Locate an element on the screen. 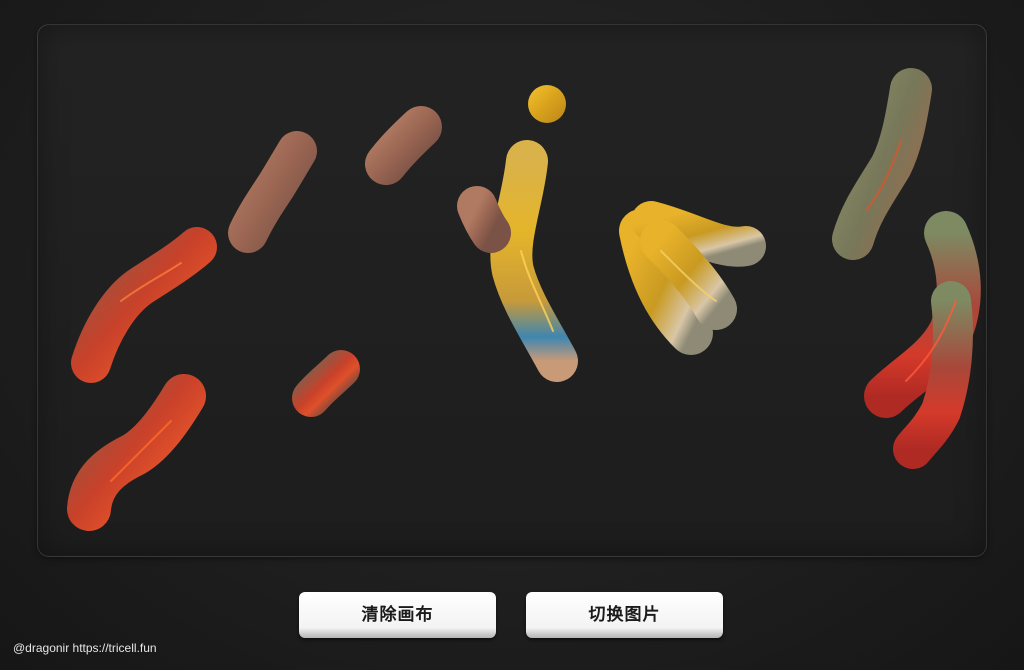 The width and height of the screenshot is (1024, 670). clear-canvas-button: 清除画布 is located at coordinates (397, 615).